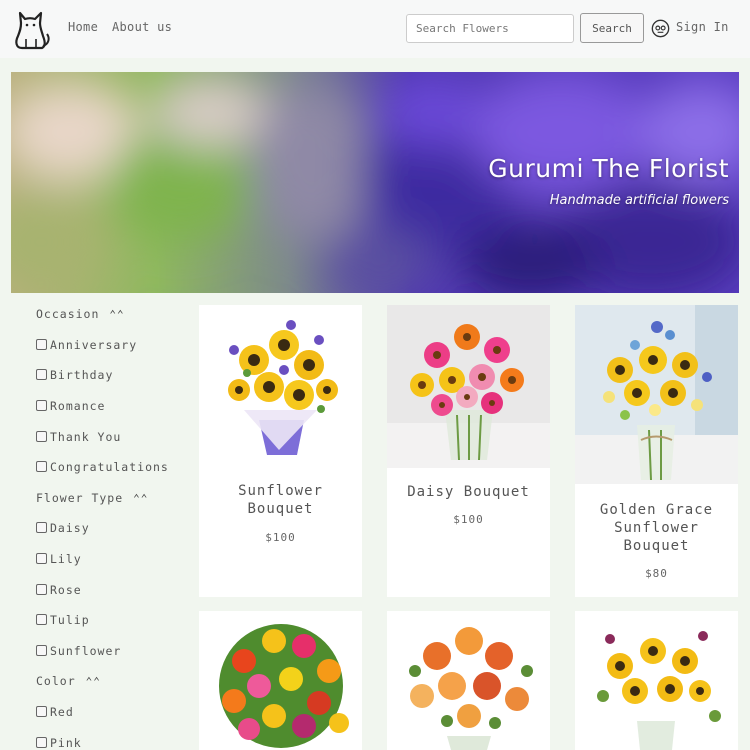 This screenshot has width=750, height=750. I want to click on filter-header-label: Color, so click(56, 681).